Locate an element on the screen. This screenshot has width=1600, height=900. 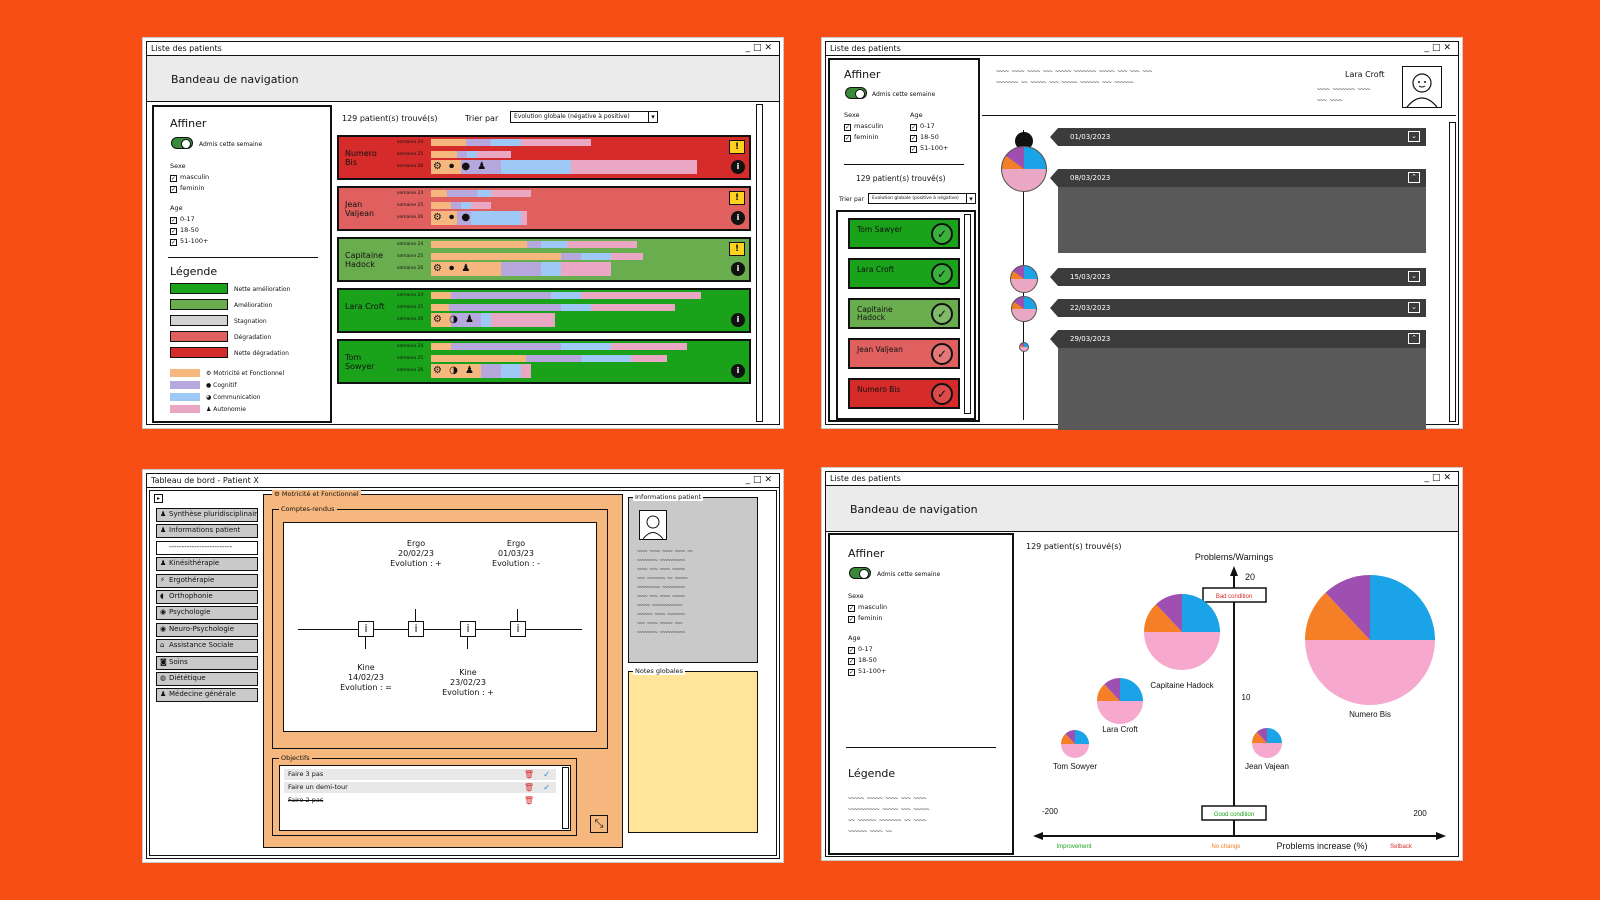
patient-card: Capitaine Hadock ✓ is located at coordinates (904, 313).